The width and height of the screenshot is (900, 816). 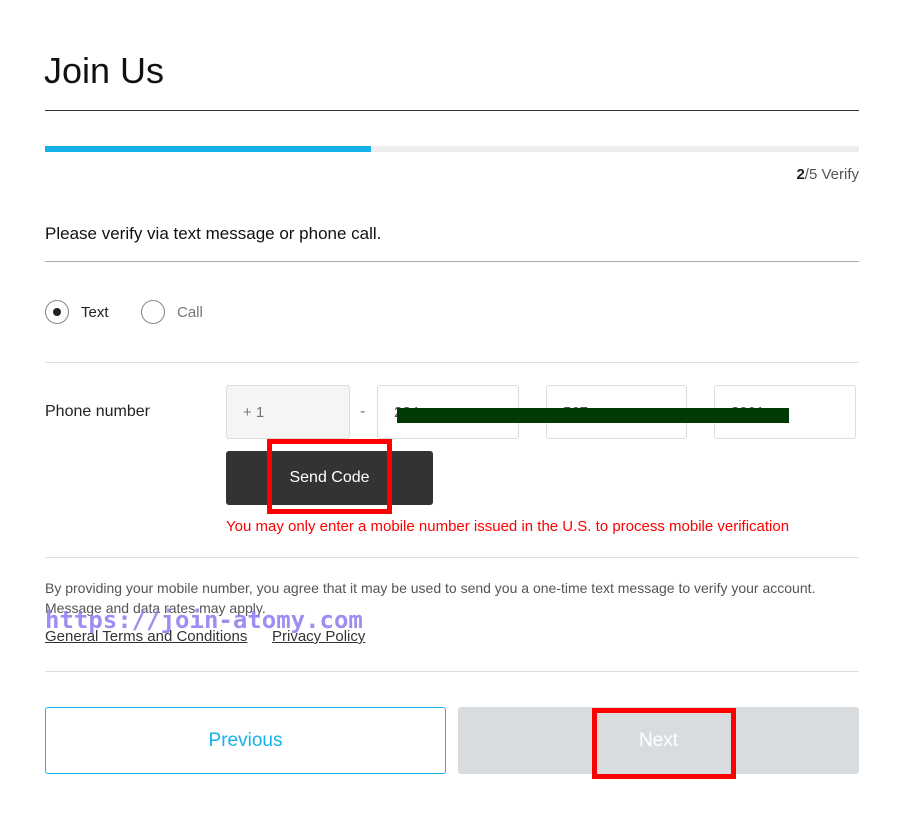 I want to click on progress-bar, so click(x=452, y=149).